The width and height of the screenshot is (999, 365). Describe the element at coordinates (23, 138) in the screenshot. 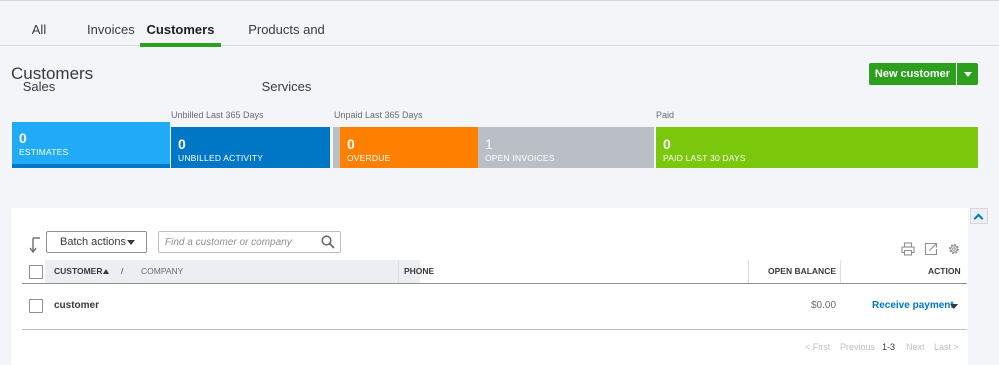

I see `estimates-count: 0` at that location.